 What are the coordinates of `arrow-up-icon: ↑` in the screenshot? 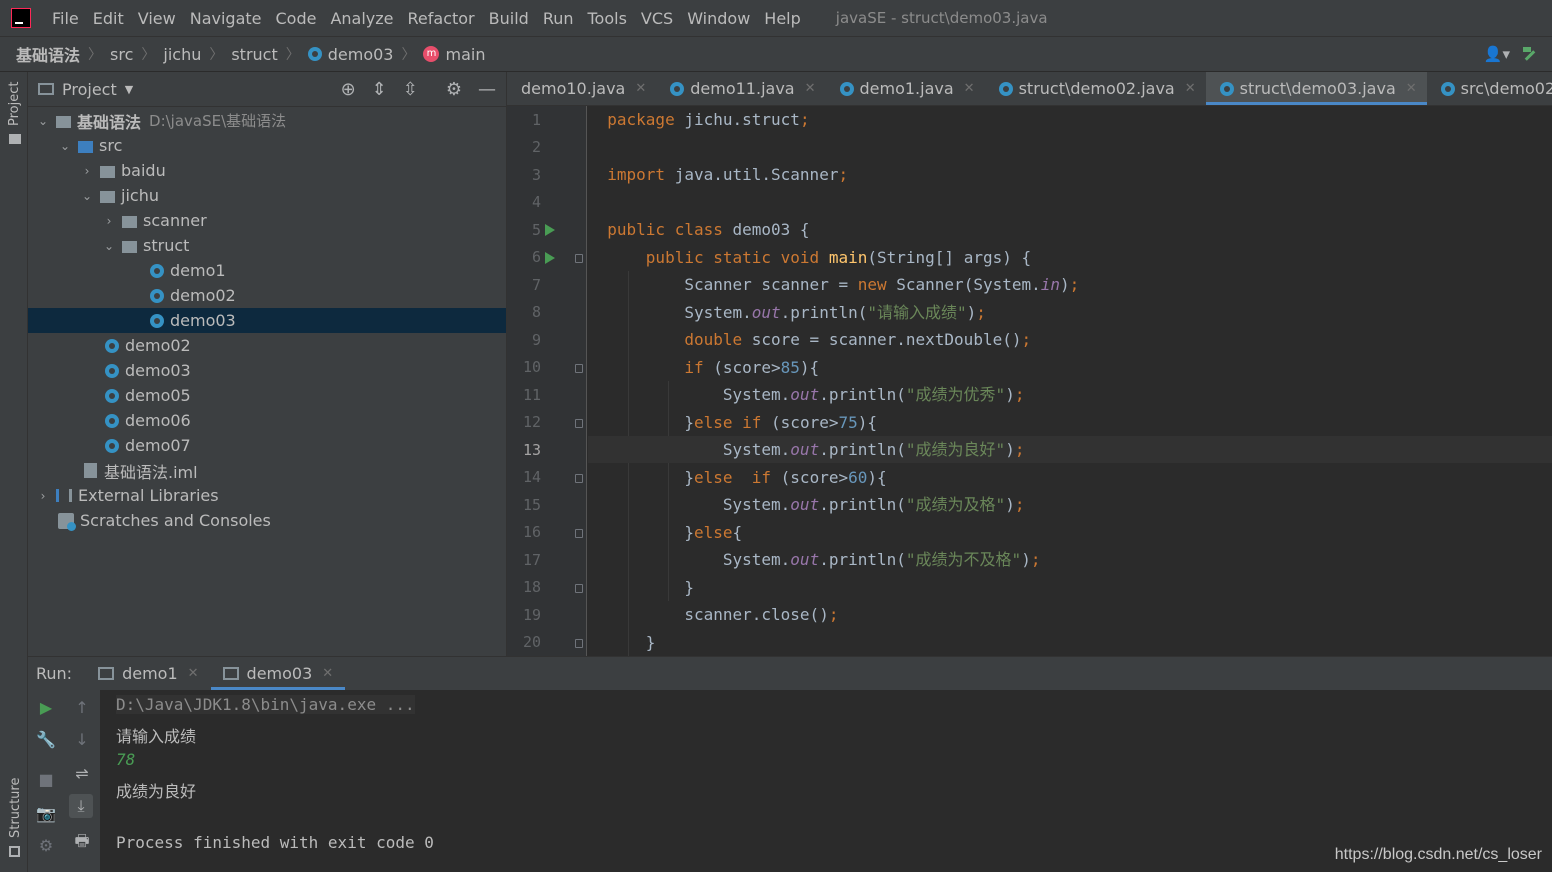 It's located at (82, 707).